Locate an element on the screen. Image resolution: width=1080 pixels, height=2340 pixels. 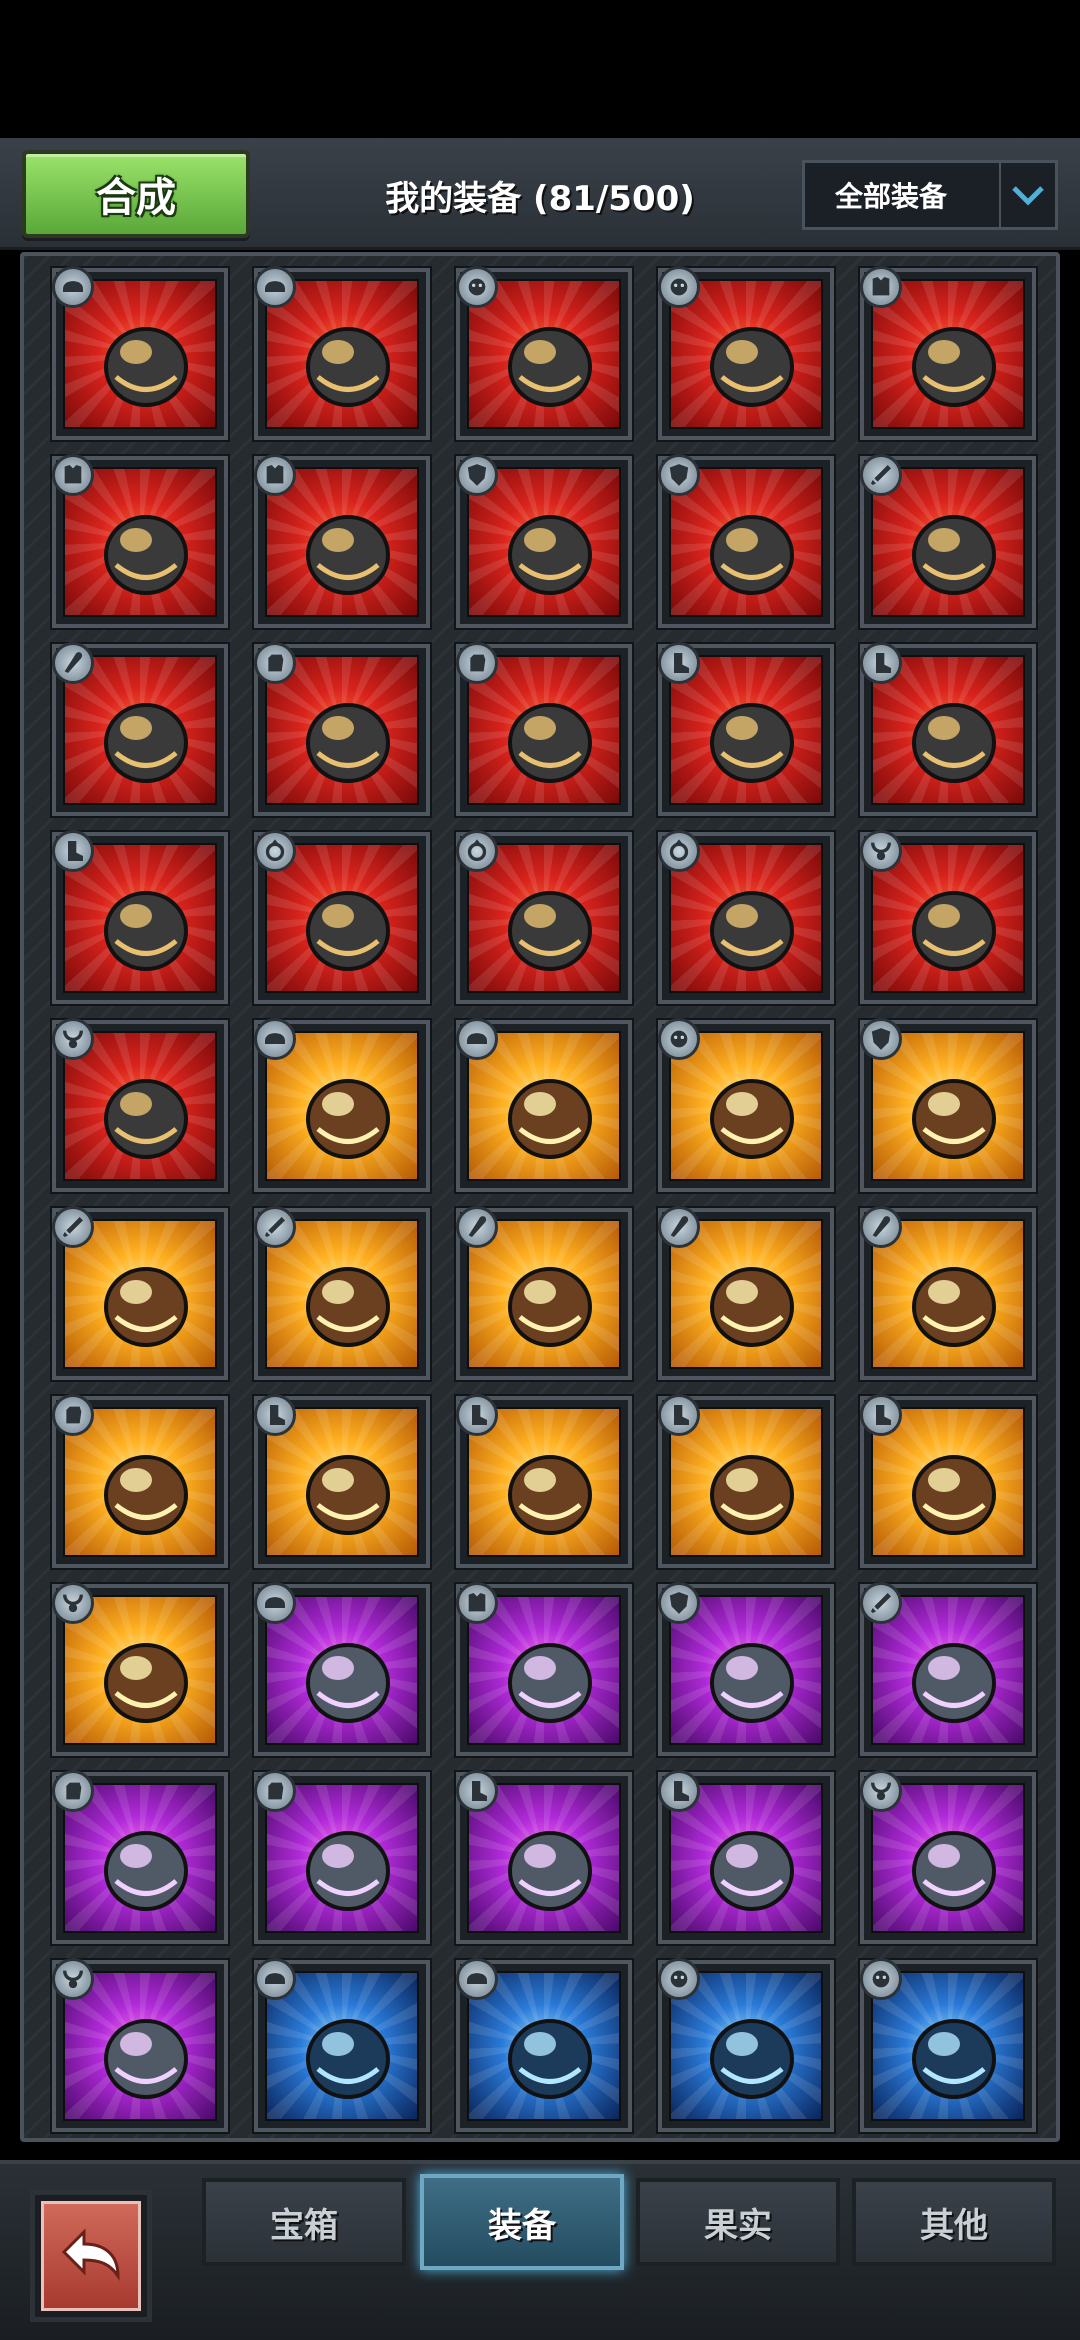
crimson-boots-icon is located at coordinates (752, 1490).